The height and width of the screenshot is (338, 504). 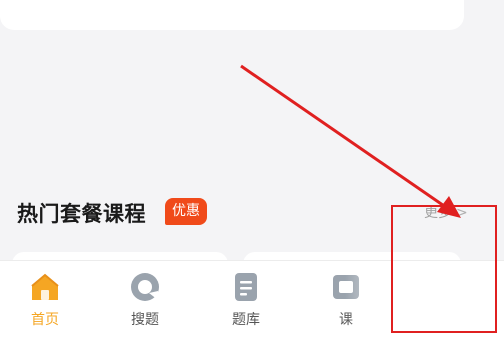 I want to click on annotation-highlight-box, so click(x=444, y=269).